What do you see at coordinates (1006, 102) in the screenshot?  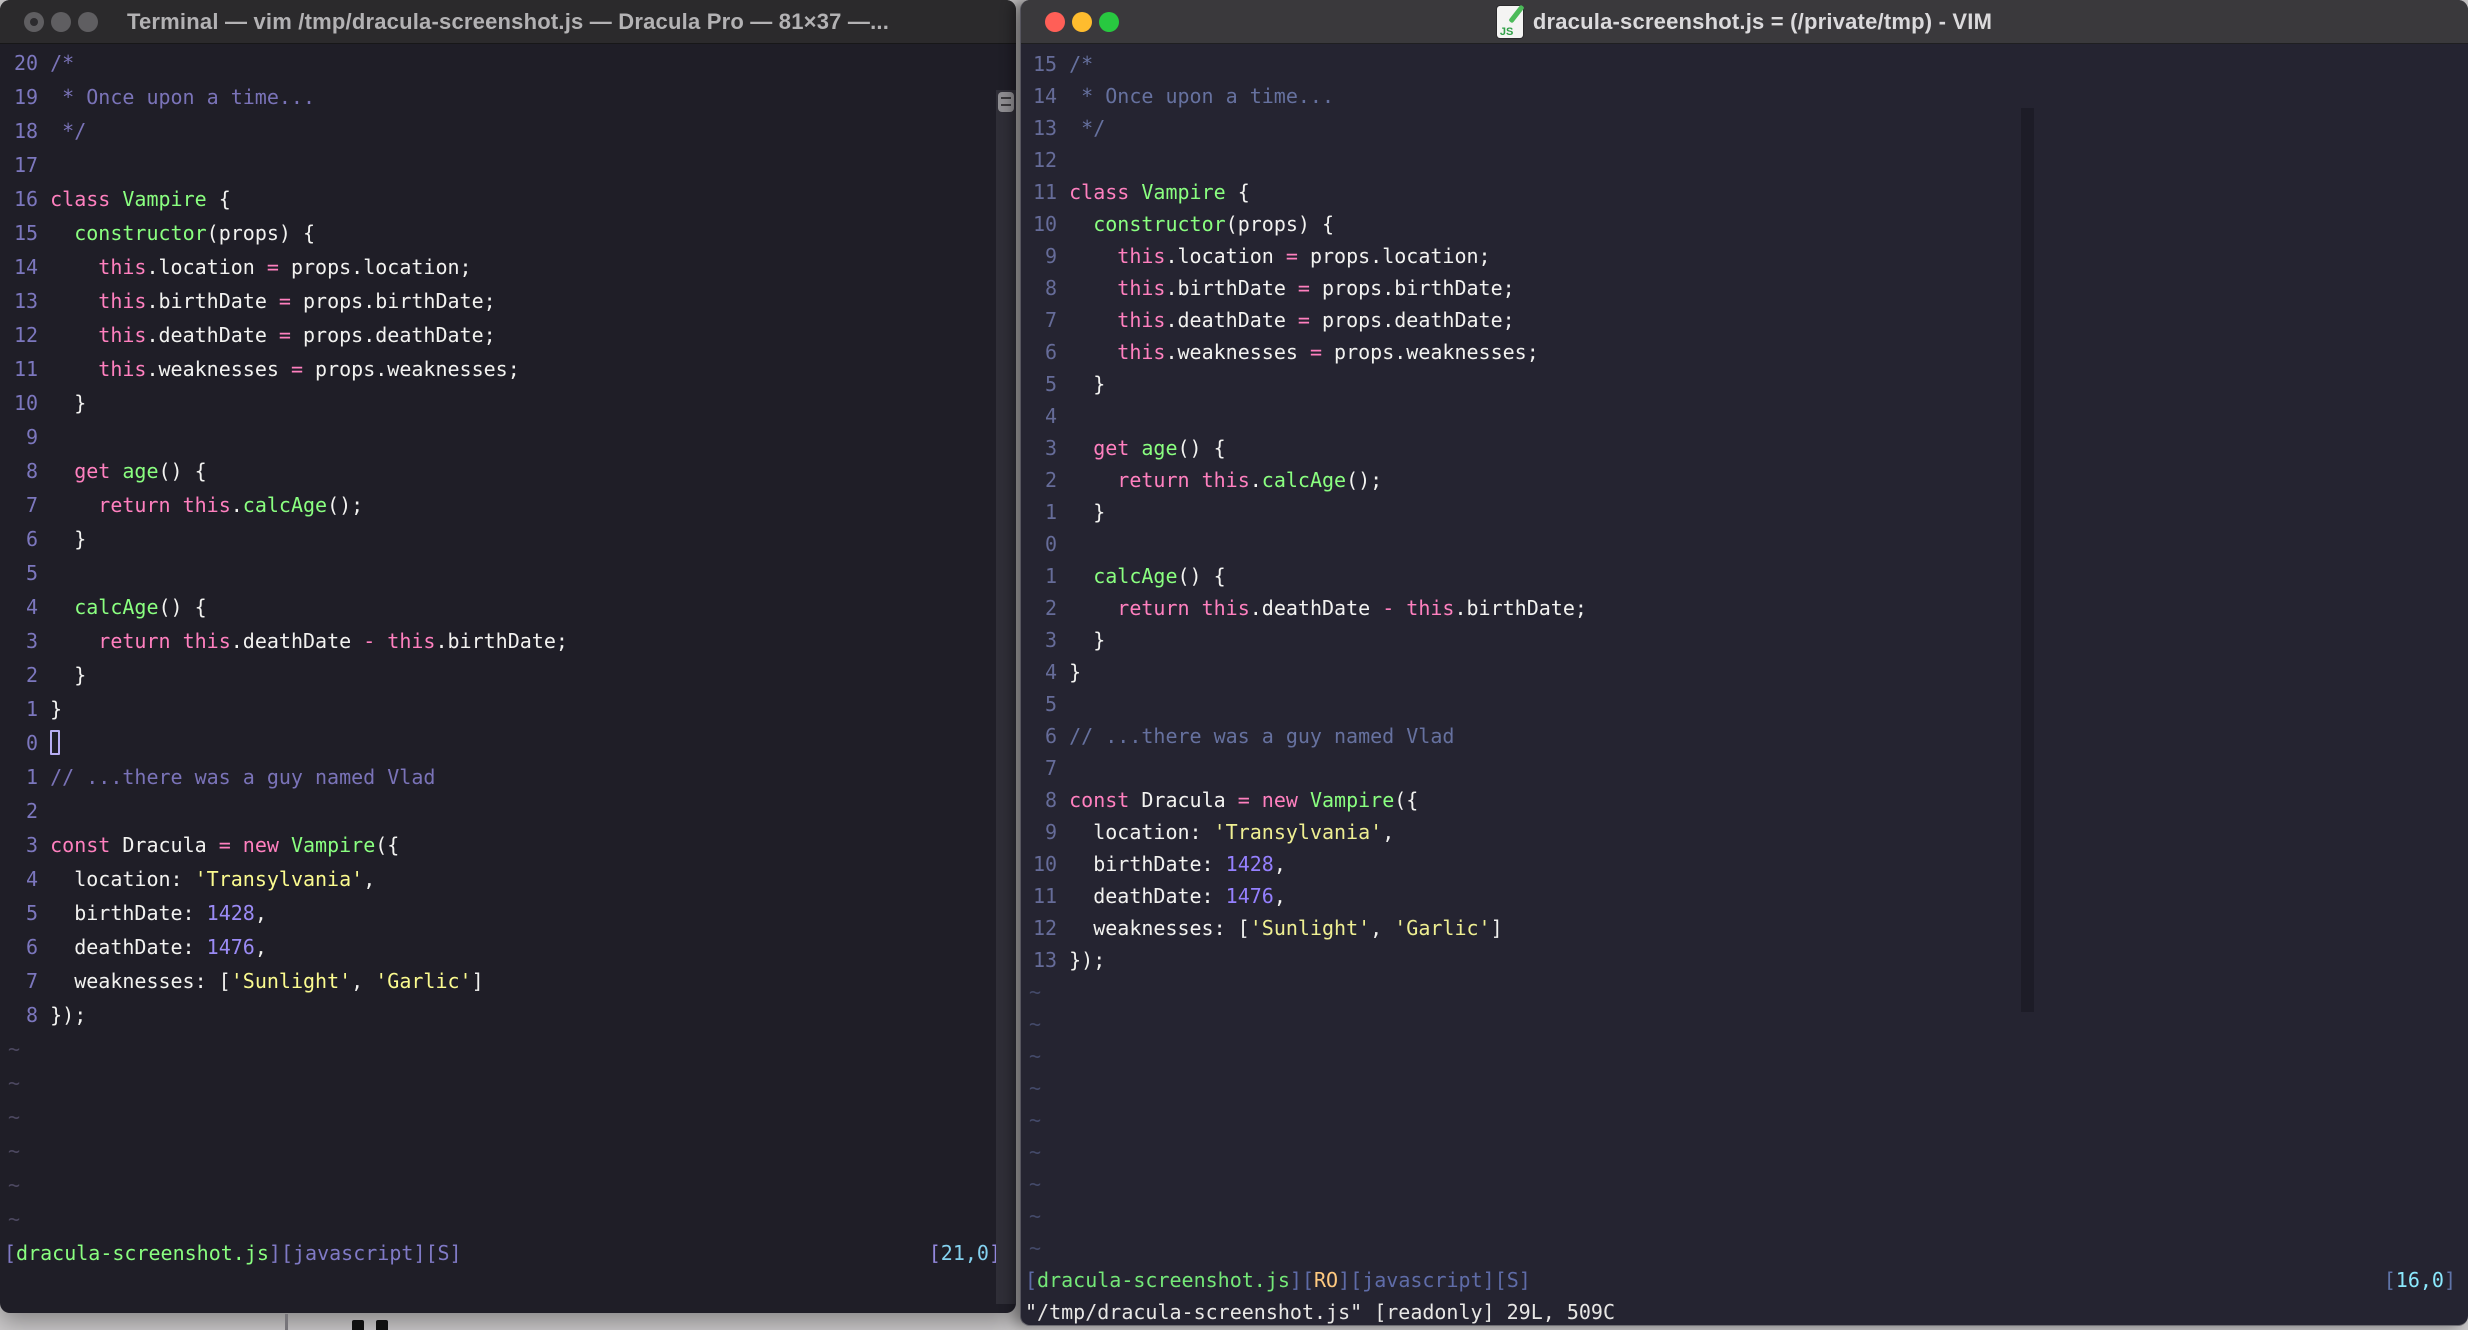 I see `split-pane-button` at bounding box center [1006, 102].